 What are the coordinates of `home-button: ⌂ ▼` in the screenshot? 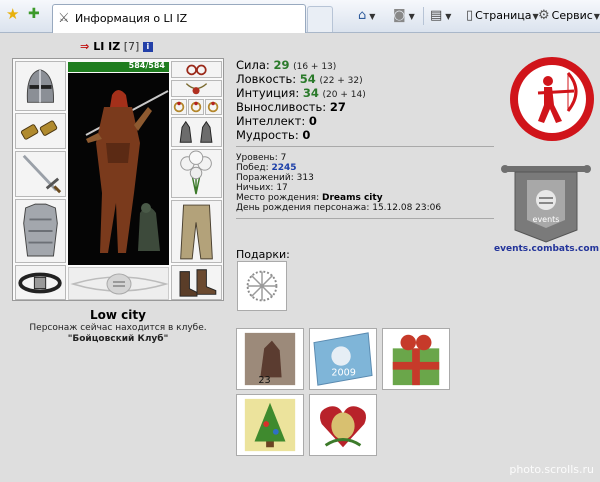 It's located at (366, 16).